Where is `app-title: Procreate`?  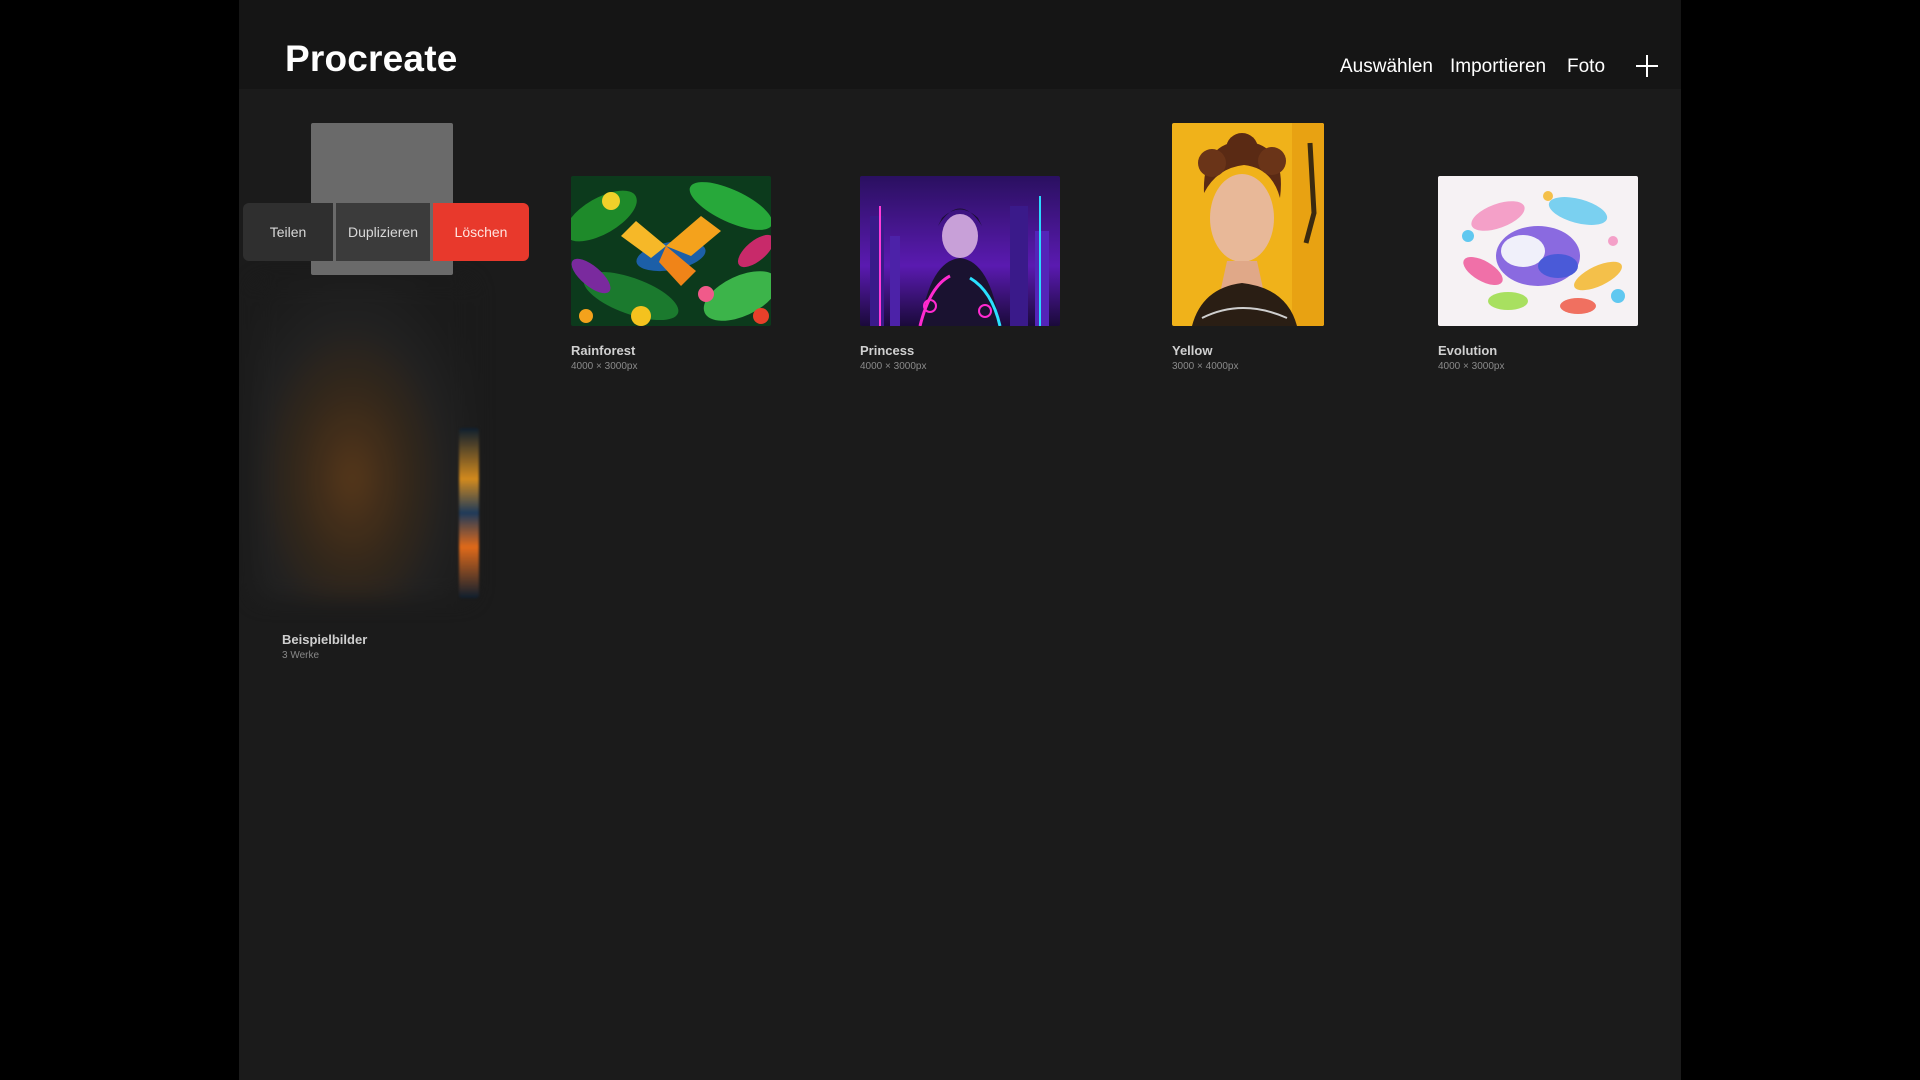 app-title: Procreate is located at coordinates (371, 58).